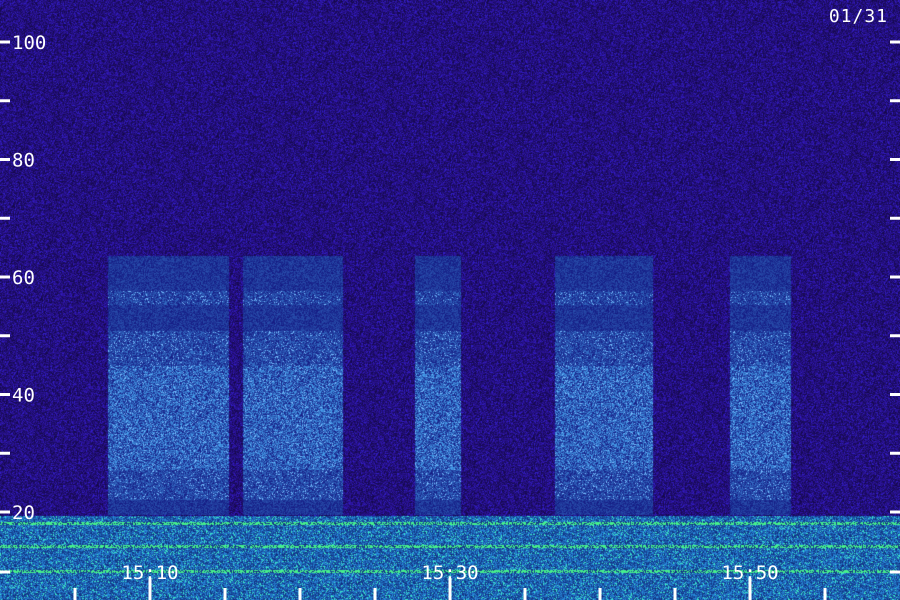 This screenshot has height=600, width=900. I want to click on x-tick-label: 15:30, so click(449, 573).